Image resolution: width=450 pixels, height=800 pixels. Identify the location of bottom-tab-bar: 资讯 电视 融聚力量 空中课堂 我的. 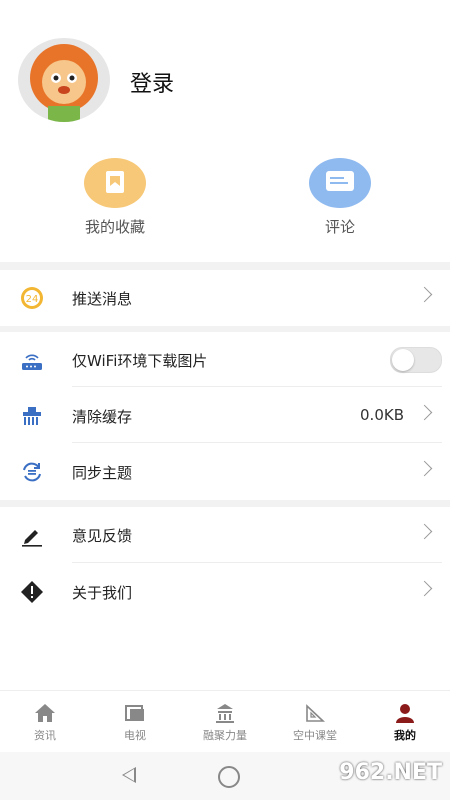
(225, 721).